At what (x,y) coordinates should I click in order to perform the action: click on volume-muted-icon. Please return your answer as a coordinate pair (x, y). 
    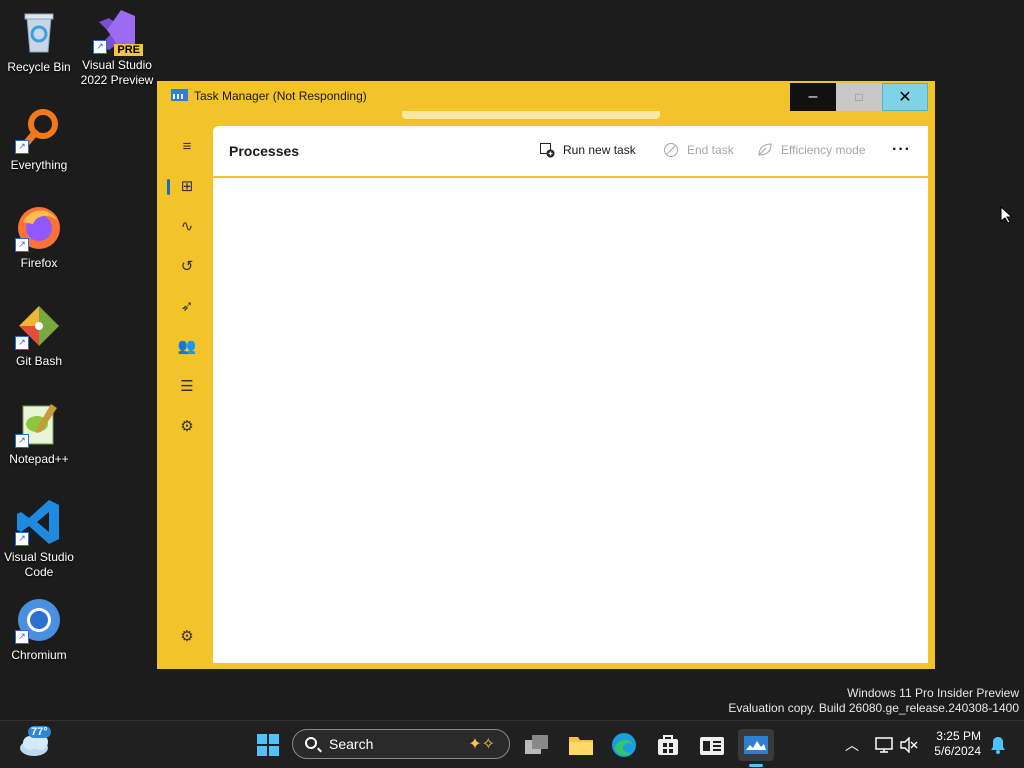
    Looking at the image, I should click on (909, 745).